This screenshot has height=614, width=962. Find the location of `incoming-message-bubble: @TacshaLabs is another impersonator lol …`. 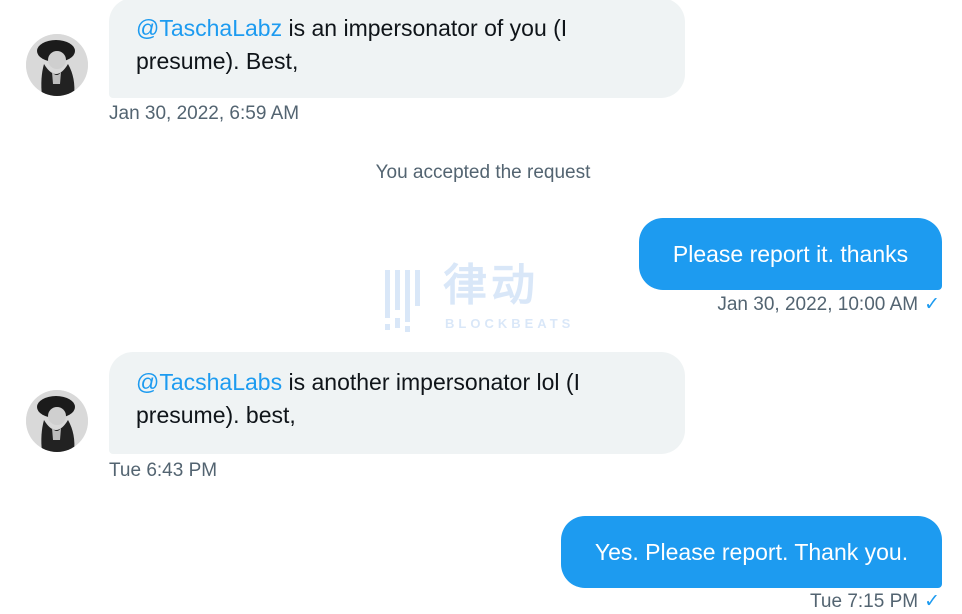

incoming-message-bubble: @TacshaLabs is another impersonator lol … is located at coordinates (397, 403).